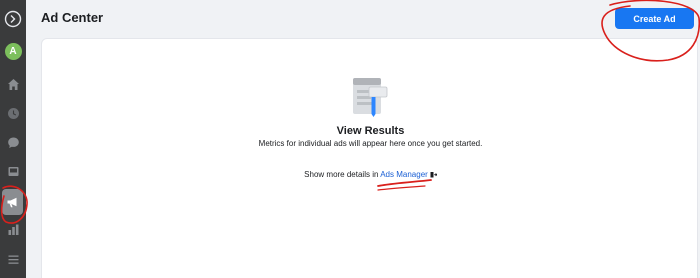 Image resolution: width=700 pixels, height=278 pixels. I want to click on left-nav-rail: A, so click(13, 139).